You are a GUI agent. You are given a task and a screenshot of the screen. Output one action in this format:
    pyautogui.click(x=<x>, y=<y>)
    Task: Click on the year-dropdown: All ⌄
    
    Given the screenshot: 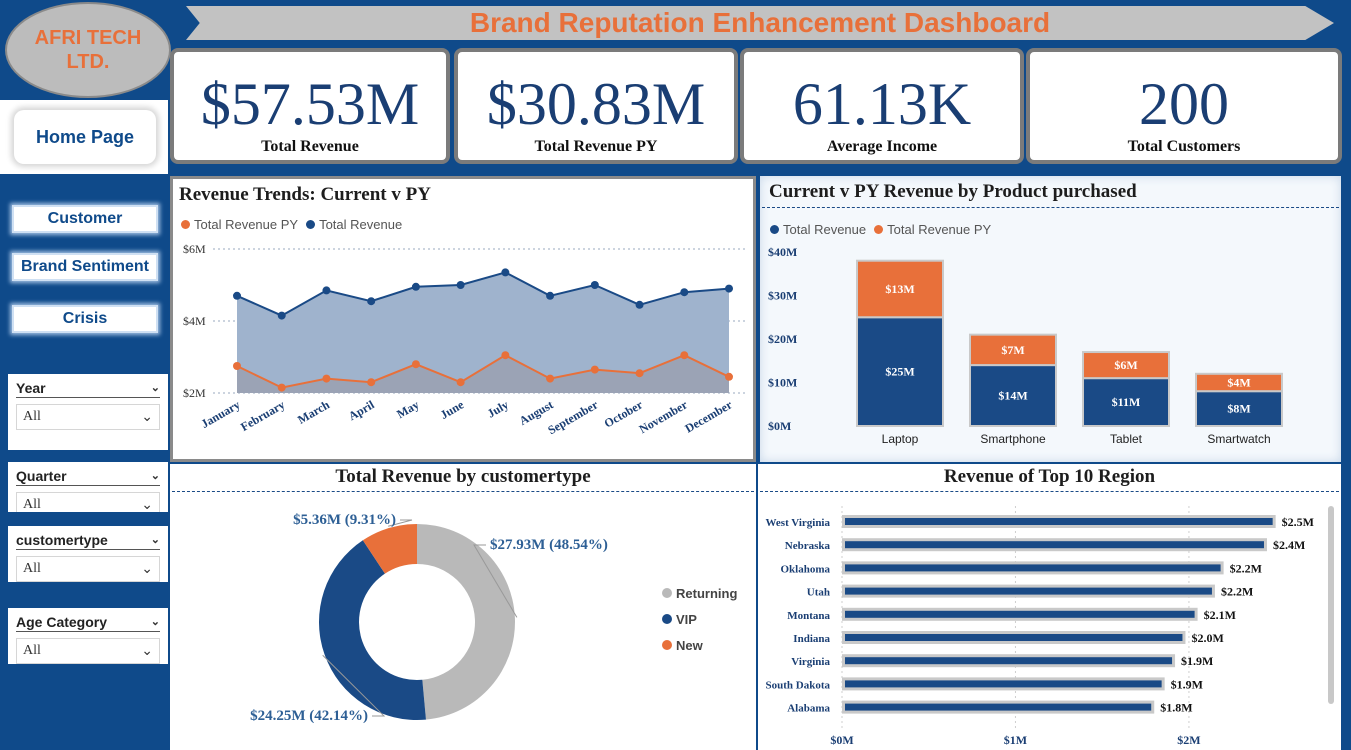 What is the action you would take?
    pyautogui.click(x=88, y=417)
    